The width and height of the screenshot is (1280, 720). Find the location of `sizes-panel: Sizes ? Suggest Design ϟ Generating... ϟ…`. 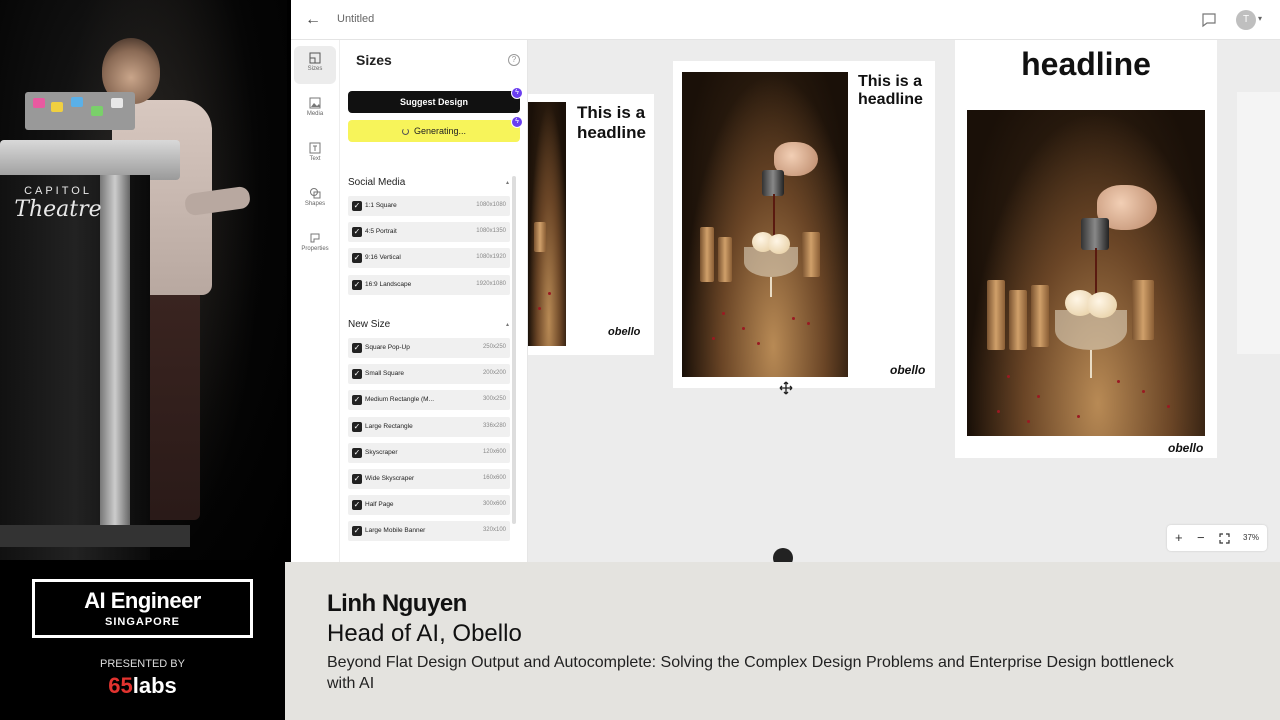

sizes-panel: Sizes ? Suggest Design ϟ Generating... ϟ… is located at coordinates (434, 301).